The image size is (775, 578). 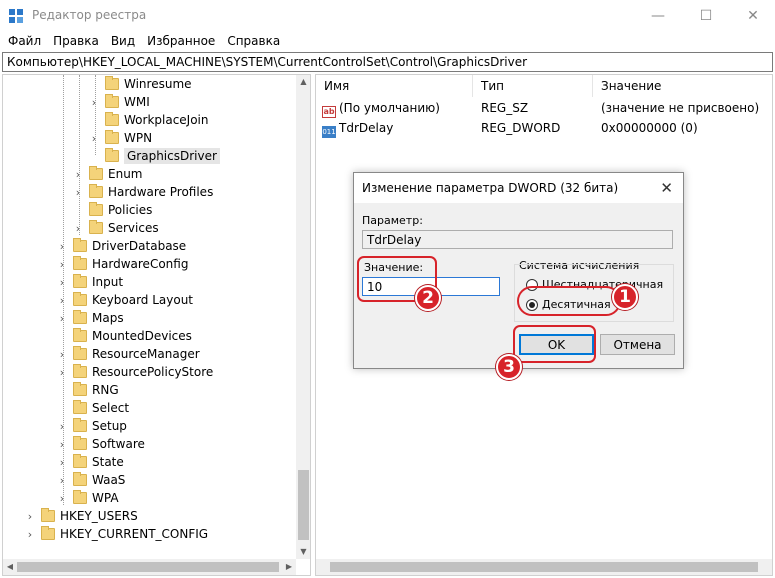 I want to click on cancel-button: Отмена, so click(x=637, y=344).